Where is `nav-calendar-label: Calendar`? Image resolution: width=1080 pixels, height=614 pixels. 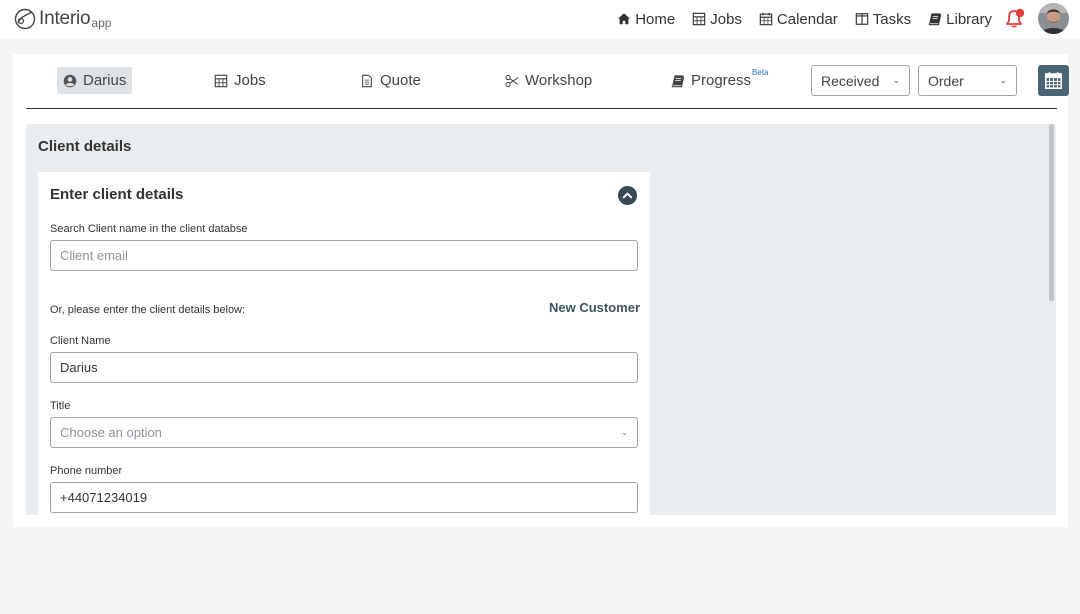 nav-calendar-label: Calendar is located at coordinates (807, 19).